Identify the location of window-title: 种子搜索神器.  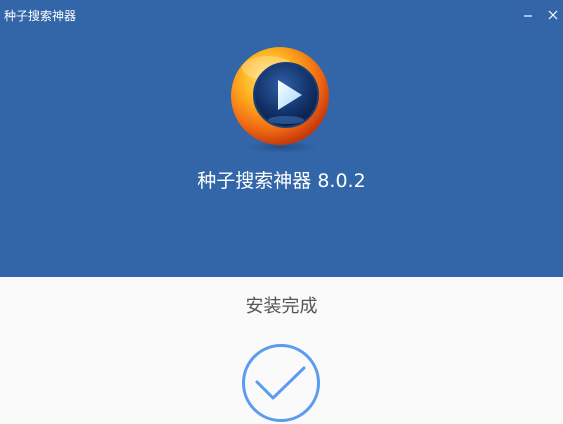
(40, 16).